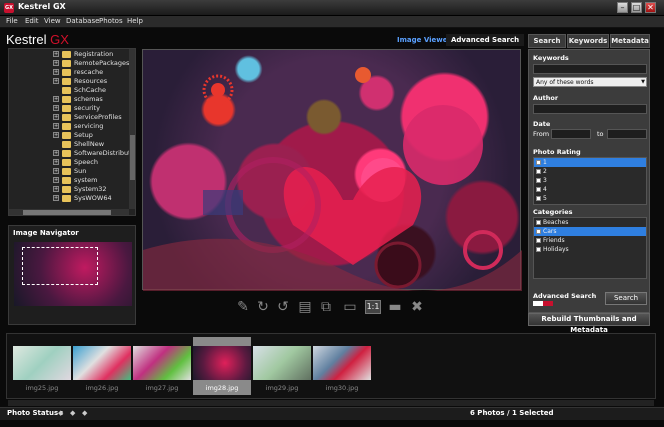 This screenshot has width=664, height=427. Describe the element at coordinates (627, 134) in the screenshot. I see `date-to-input` at that location.